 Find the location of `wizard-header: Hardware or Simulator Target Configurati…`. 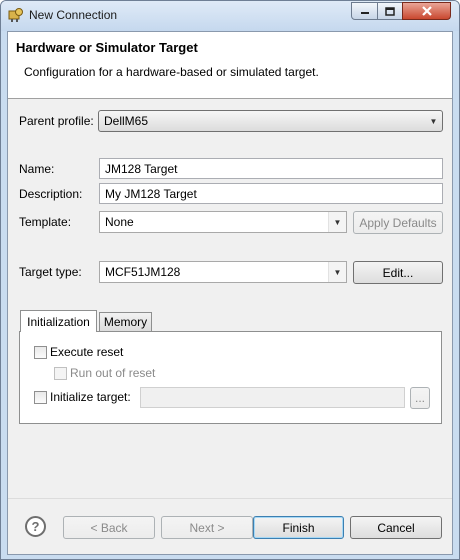

wizard-header: Hardware or Simulator Target Configurati… is located at coordinates (230, 65).